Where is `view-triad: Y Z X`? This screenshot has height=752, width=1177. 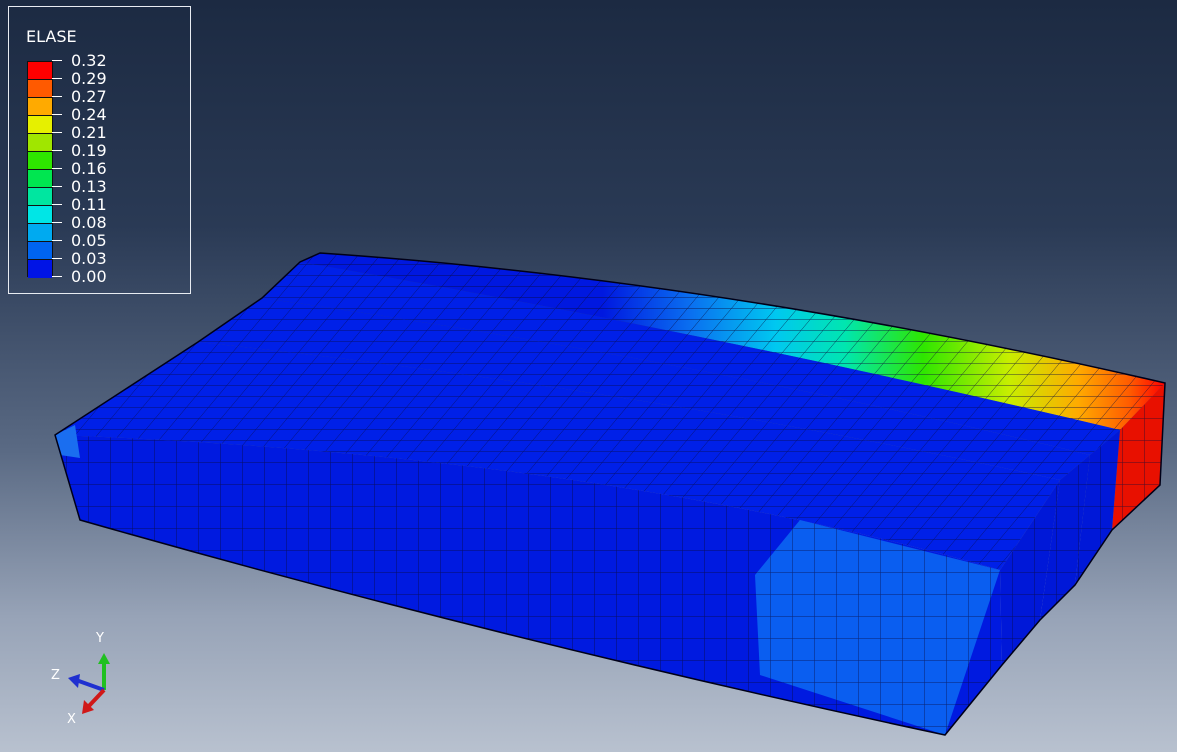
view-triad: Y Z X is located at coordinates (80, 679).